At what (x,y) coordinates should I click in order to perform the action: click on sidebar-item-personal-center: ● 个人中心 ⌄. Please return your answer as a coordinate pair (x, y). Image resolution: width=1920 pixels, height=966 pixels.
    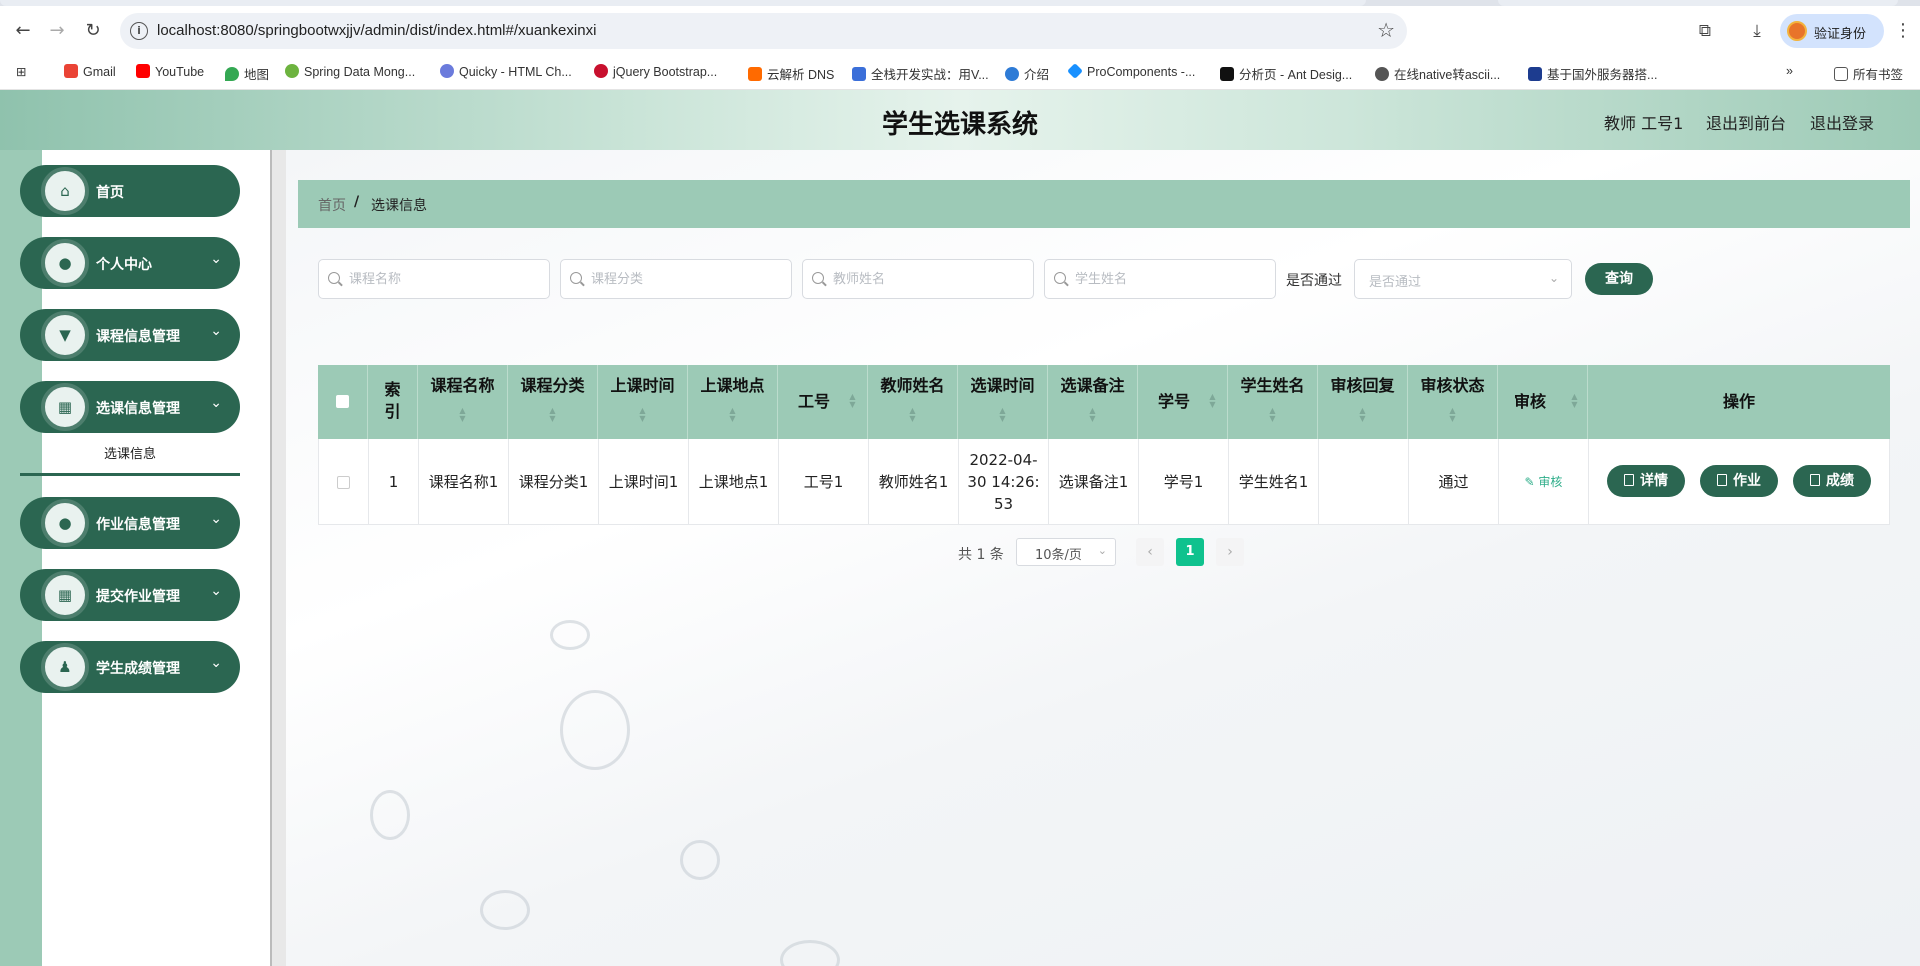
    Looking at the image, I should click on (130, 263).